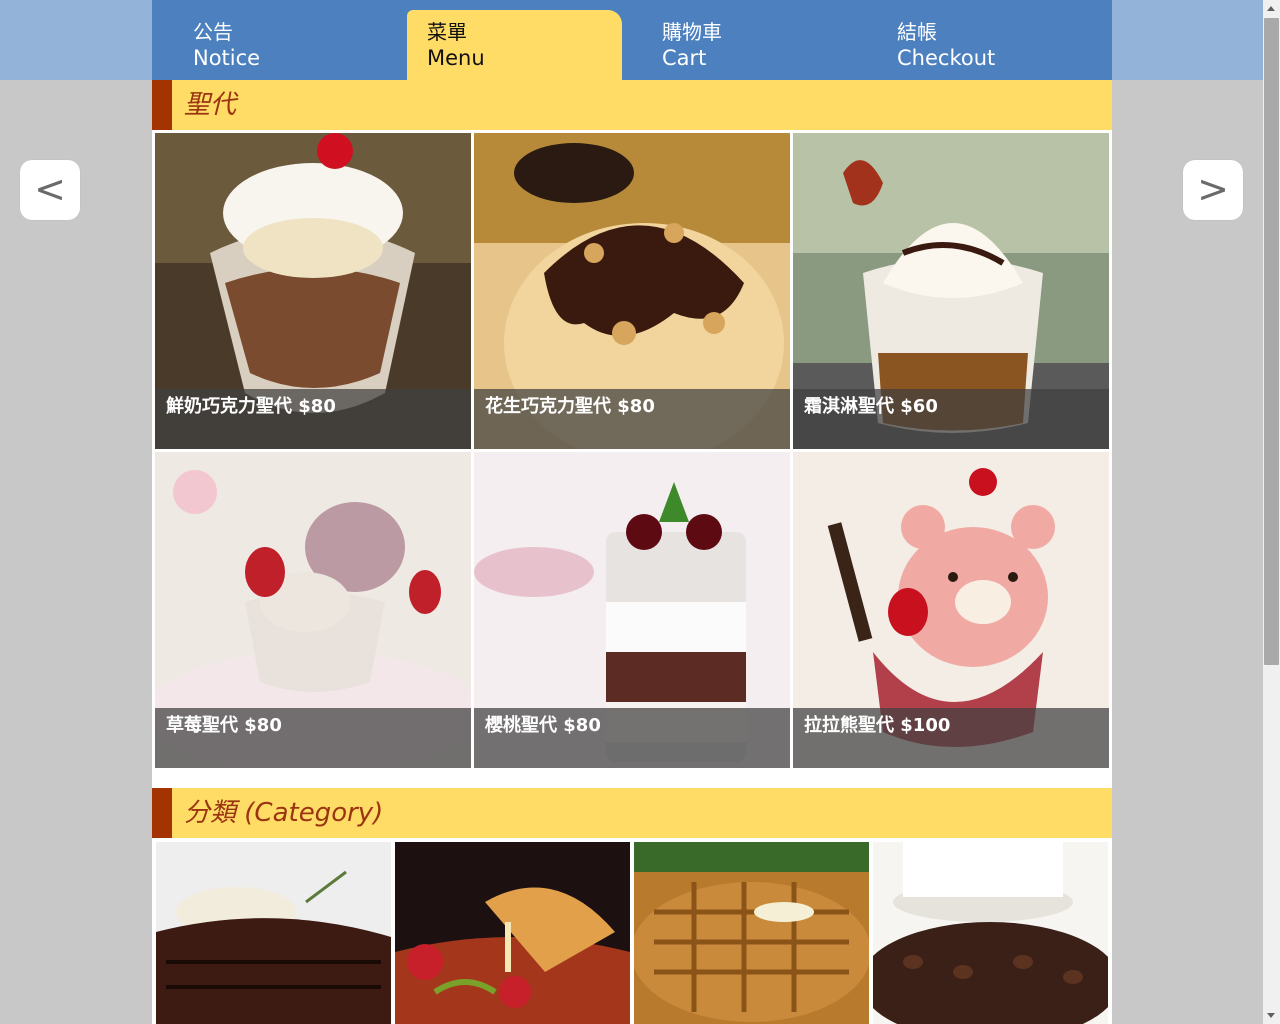 This screenshot has height=1024, width=1280. I want to click on menu-item-caption: 花生巧克力聖代 $80, so click(632, 419).